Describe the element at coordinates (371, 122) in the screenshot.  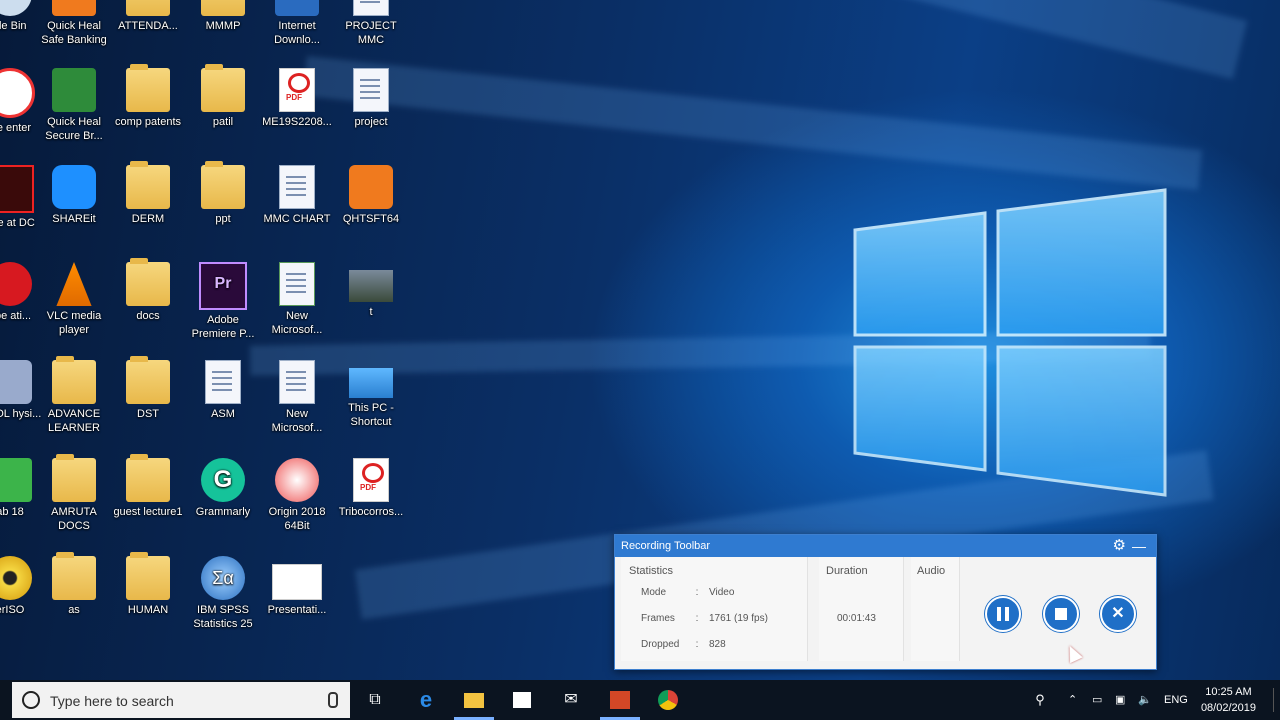
I see `desktop-icon-label: project` at that location.